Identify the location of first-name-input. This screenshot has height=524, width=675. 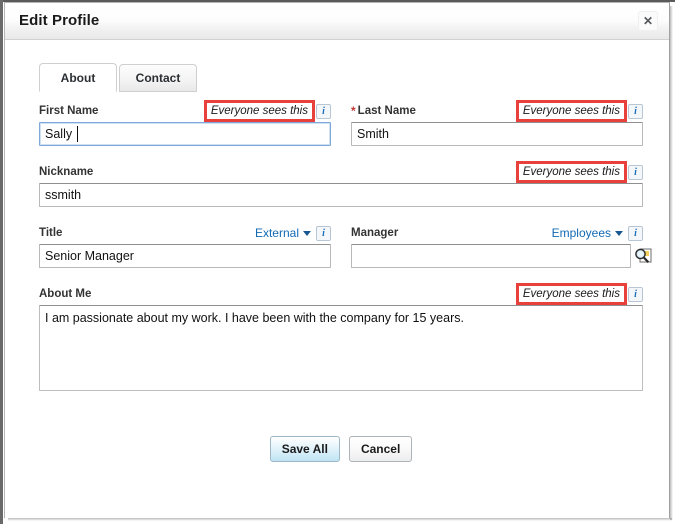
(185, 134).